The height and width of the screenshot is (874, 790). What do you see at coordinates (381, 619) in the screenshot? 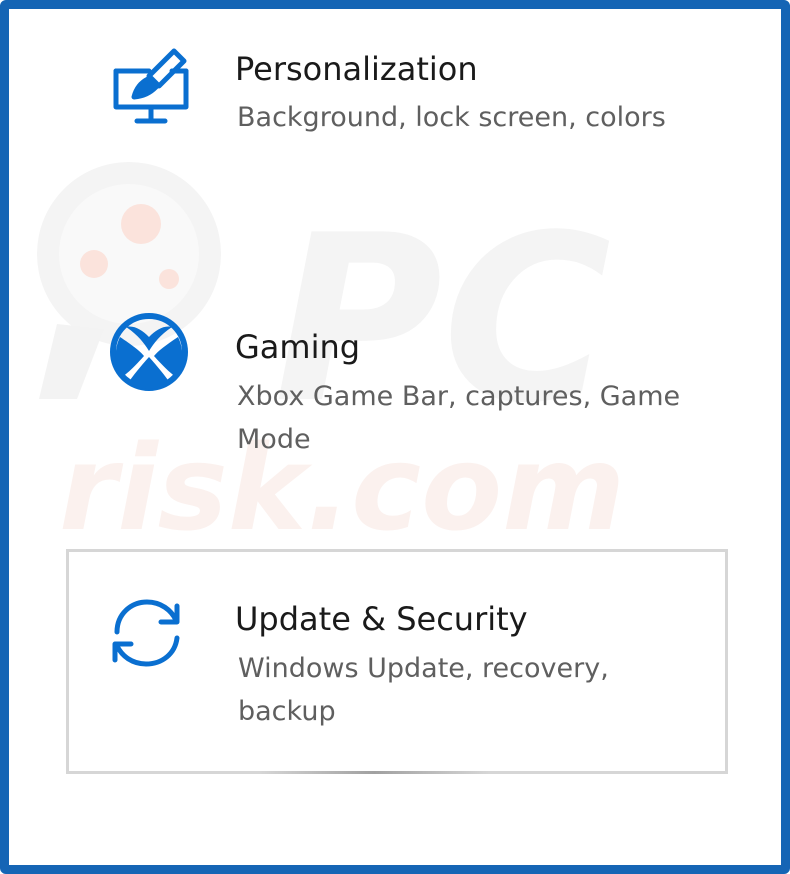
I see `tile-title: Update & Security` at bounding box center [381, 619].